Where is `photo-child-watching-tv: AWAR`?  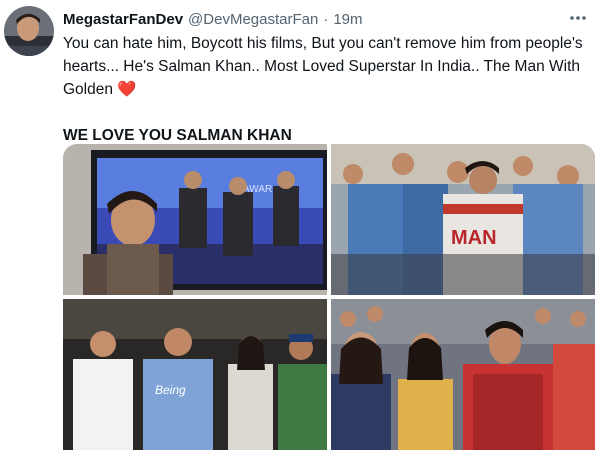
photo-child-watching-tv: AWAR is located at coordinates (195, 219).